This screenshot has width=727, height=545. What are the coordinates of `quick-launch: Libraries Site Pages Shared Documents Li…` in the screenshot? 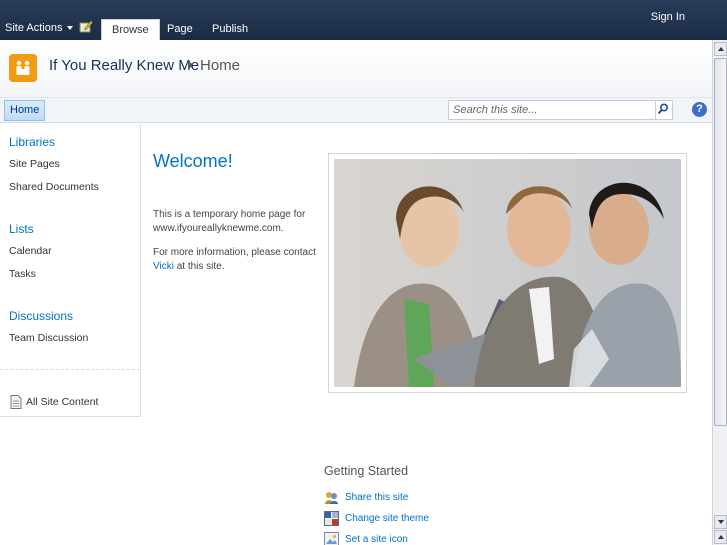 It's located at (70, 270).